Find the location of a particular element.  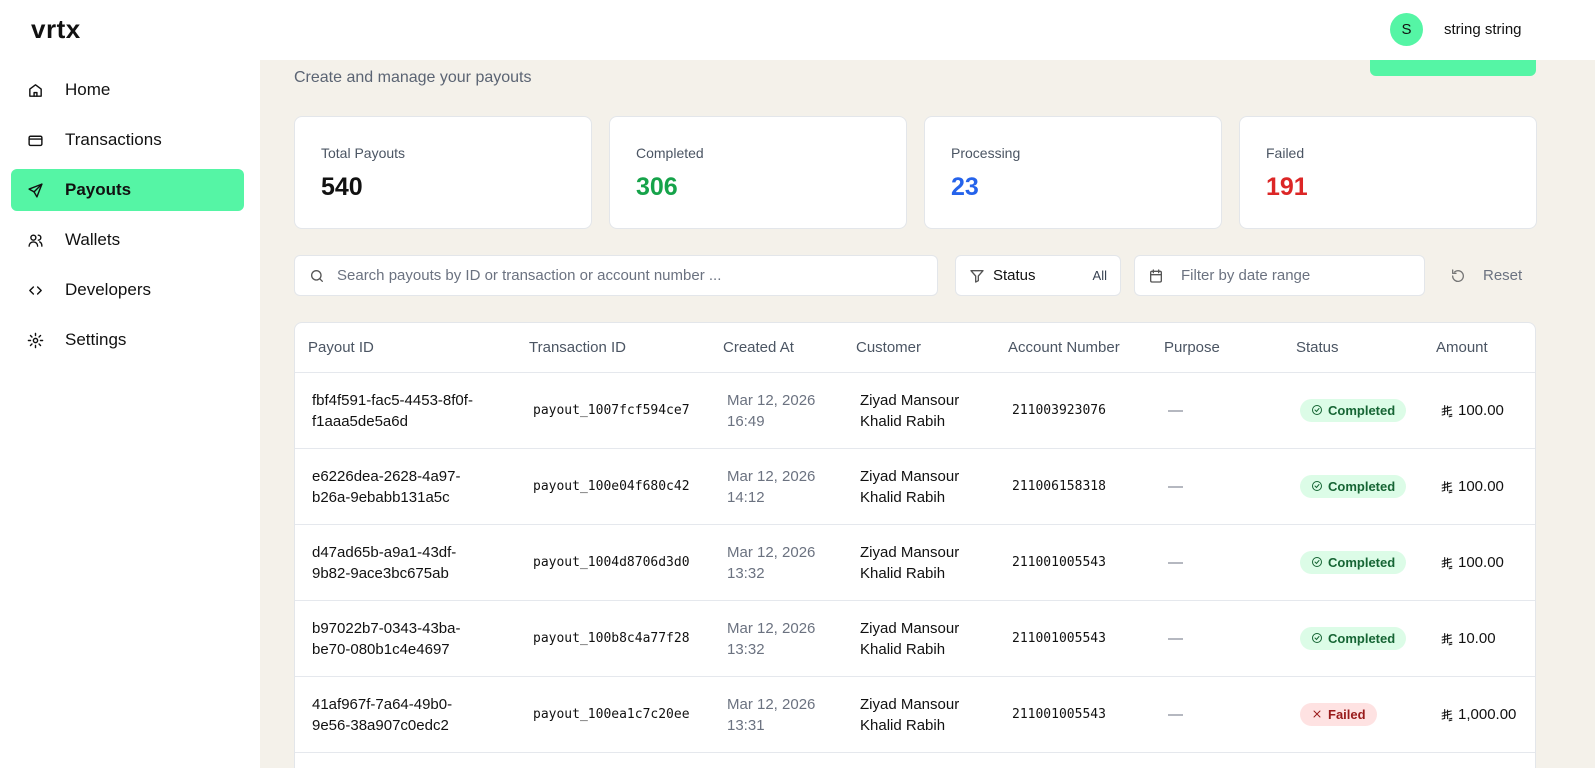

reset-icon is located at coordinates (1457, 275).